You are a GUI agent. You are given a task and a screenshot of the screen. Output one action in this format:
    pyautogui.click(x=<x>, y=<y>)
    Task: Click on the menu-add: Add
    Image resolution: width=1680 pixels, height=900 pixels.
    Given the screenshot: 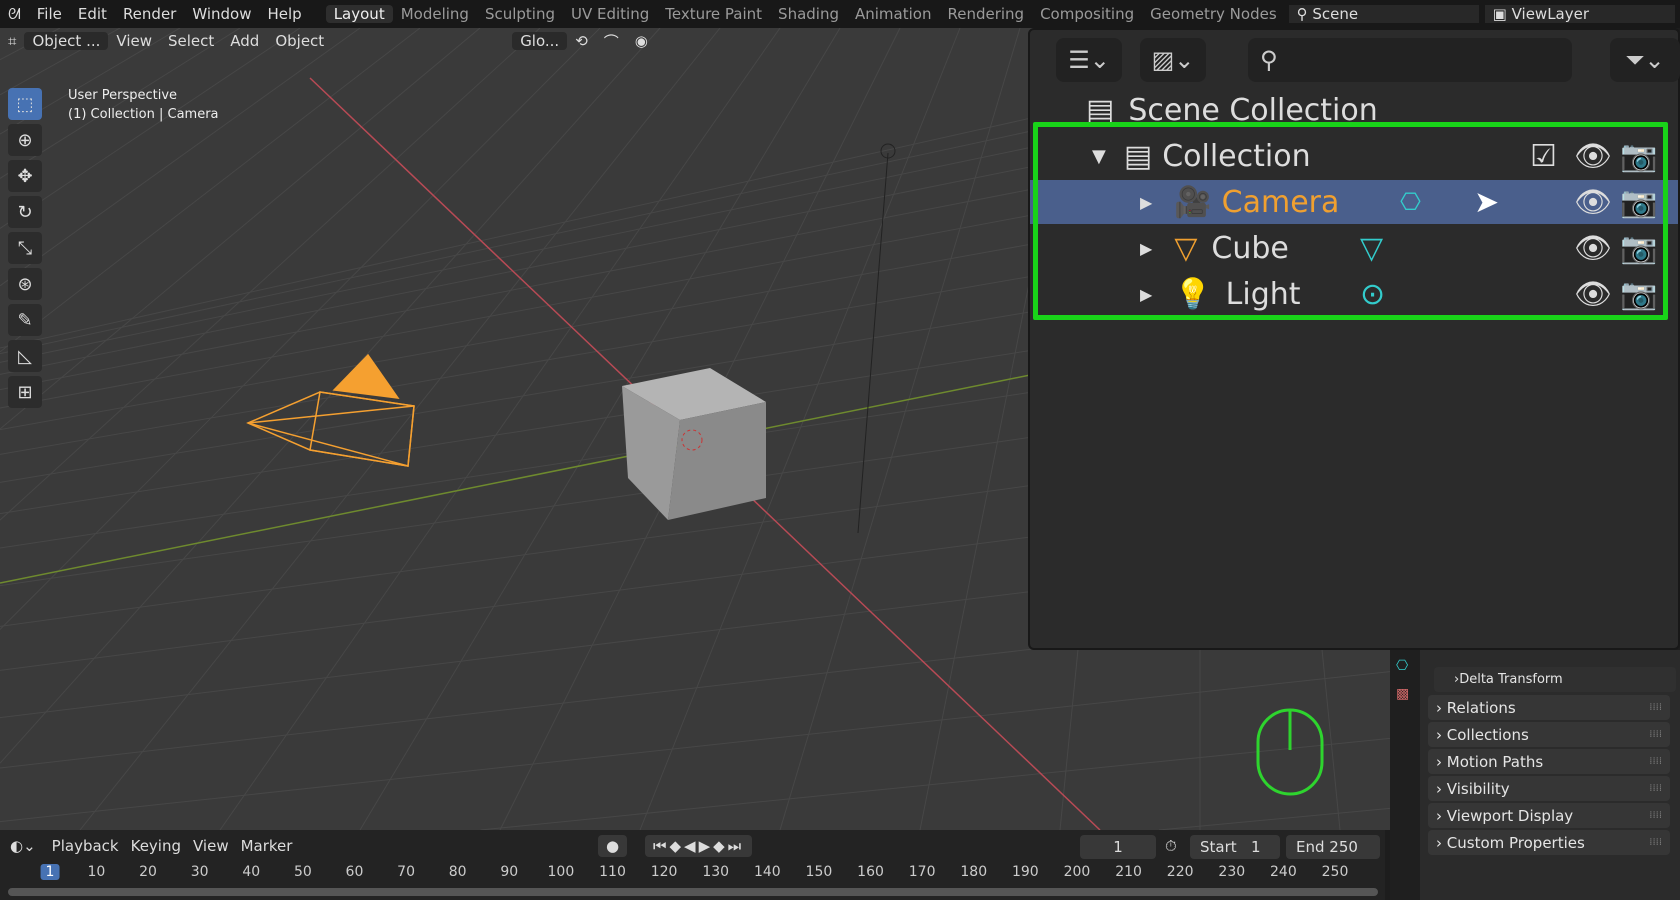 What is the action you would take?
    pyautogui.click(x=244, y=41)
    